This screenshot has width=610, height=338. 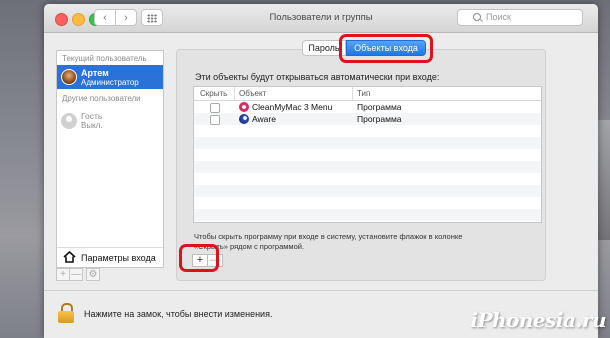 I want to click on house-icon, so click(x=69, y=257).